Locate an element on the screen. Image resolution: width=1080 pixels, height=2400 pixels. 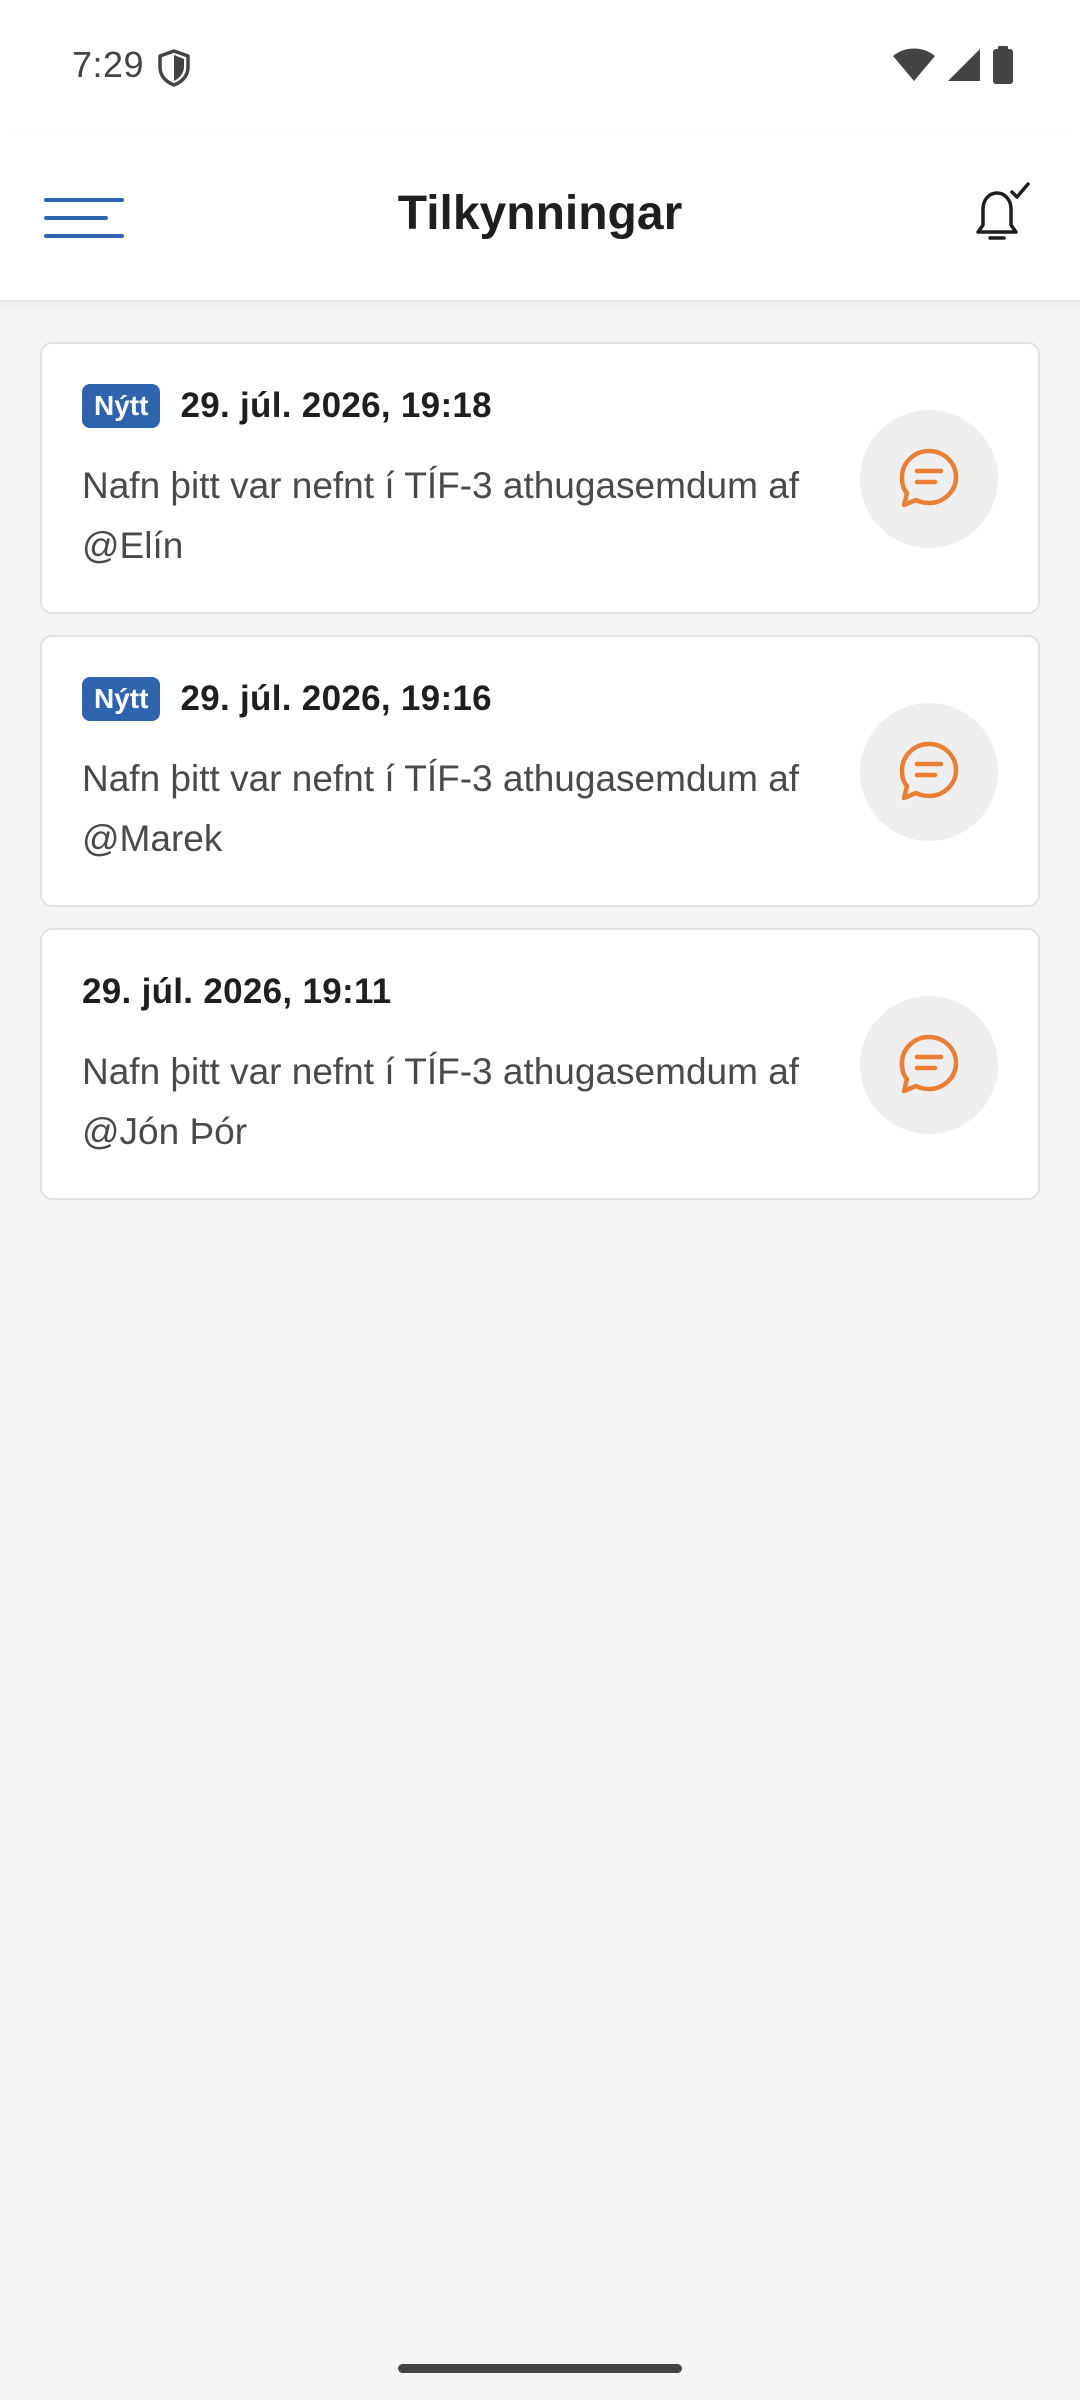
bell-check-button is located at coordinates (1000, 214).